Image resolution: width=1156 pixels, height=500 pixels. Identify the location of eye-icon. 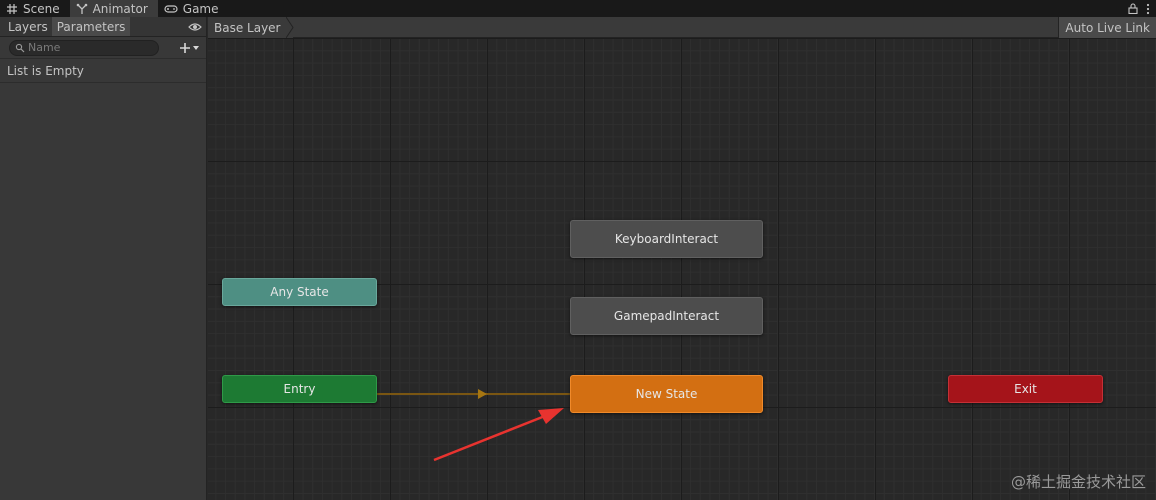
(195, 27).